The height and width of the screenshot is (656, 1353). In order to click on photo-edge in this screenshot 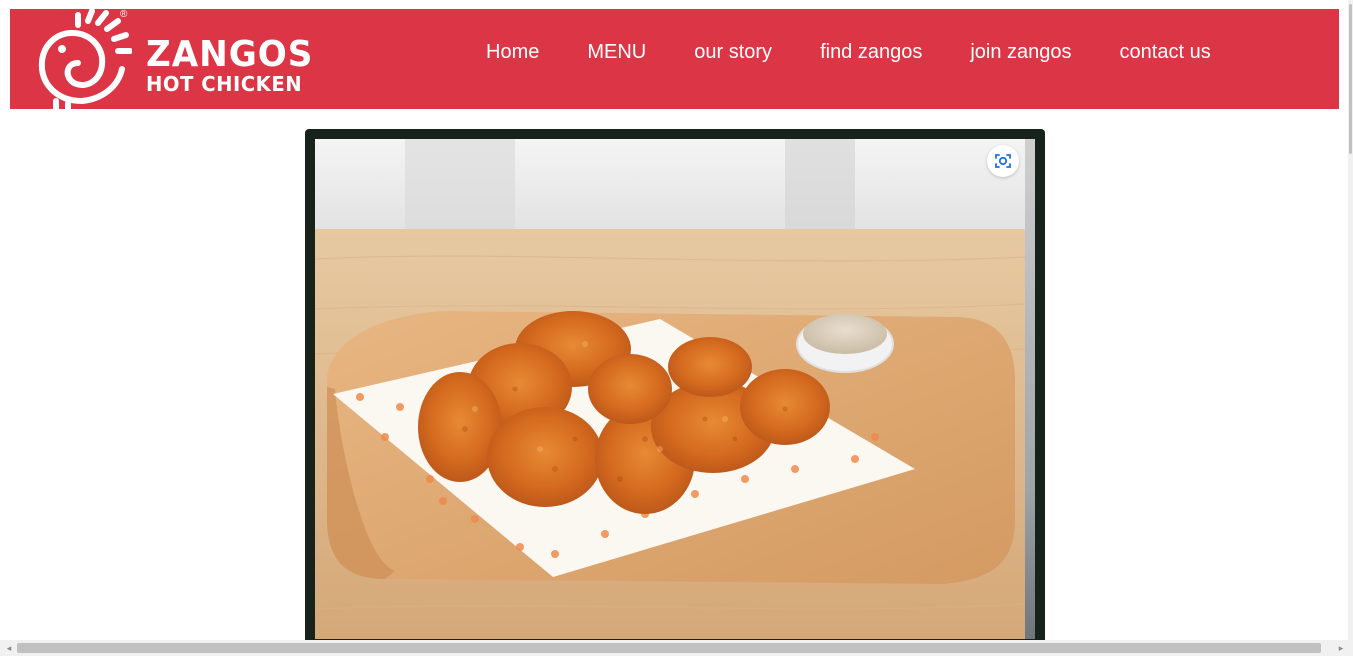, I will do `click(1030, 389)`.